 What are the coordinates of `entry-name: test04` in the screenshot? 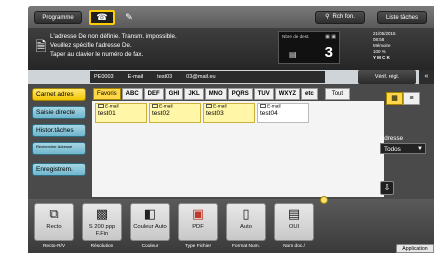 It's located at (269, 114).